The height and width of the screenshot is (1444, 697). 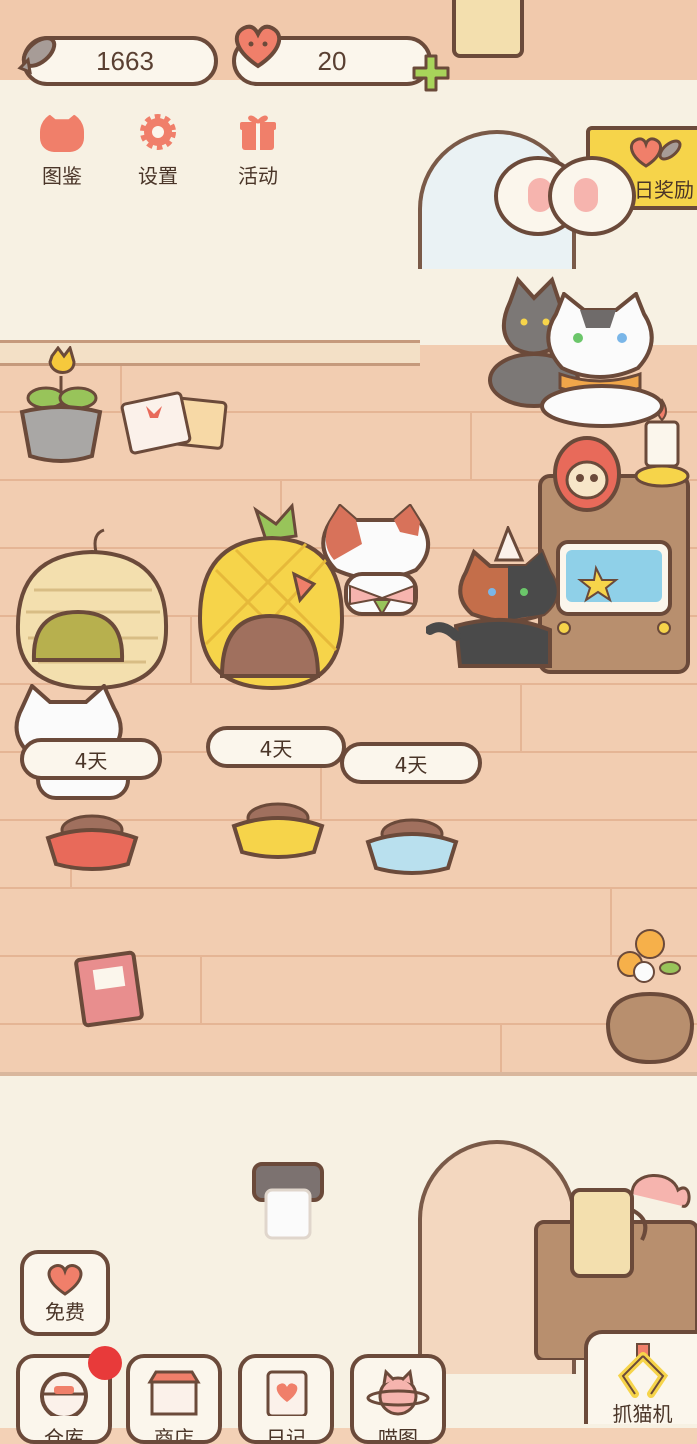 What do you see at coordinates (592, 196) in the screenshot?
I see `cat-speech-bubble` at bounding box center [592, 196].